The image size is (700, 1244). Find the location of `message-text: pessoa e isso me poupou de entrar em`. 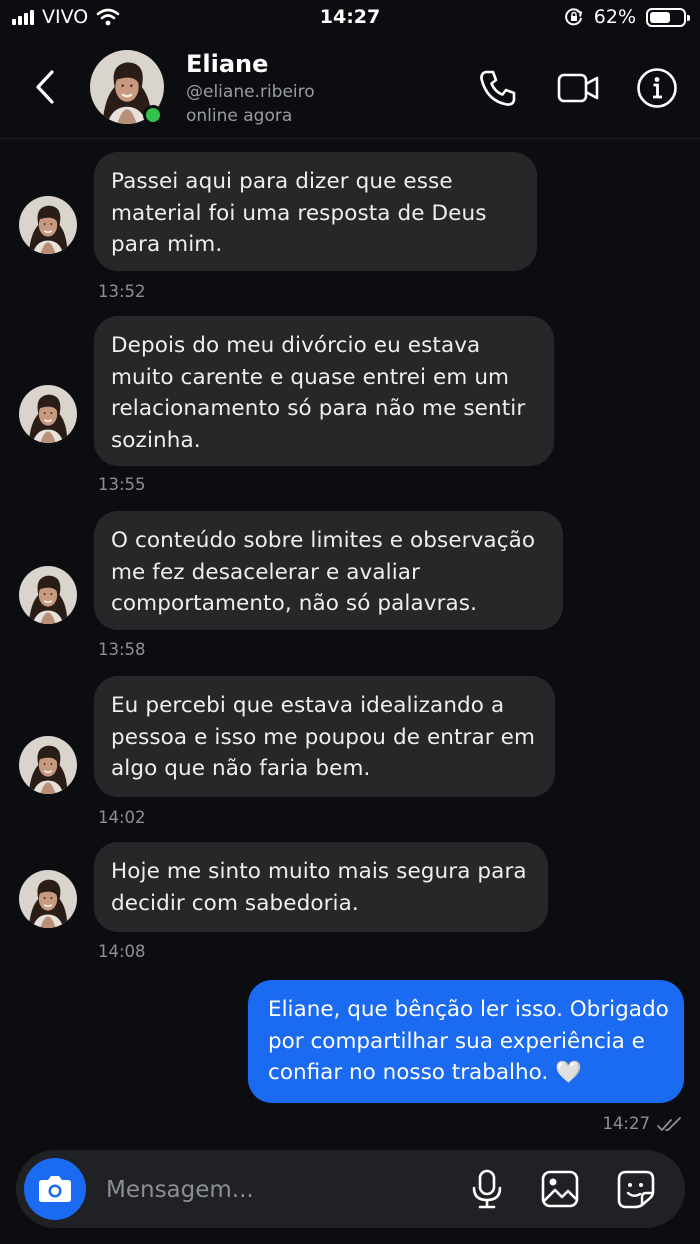

message-text: pessoa e isso me poupou de entrar em is located at coordinates (323, 737).